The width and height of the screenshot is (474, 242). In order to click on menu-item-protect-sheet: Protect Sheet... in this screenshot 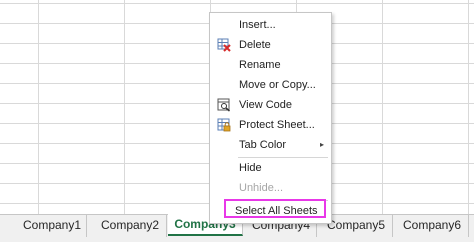, I will do `click(270, 125)`.